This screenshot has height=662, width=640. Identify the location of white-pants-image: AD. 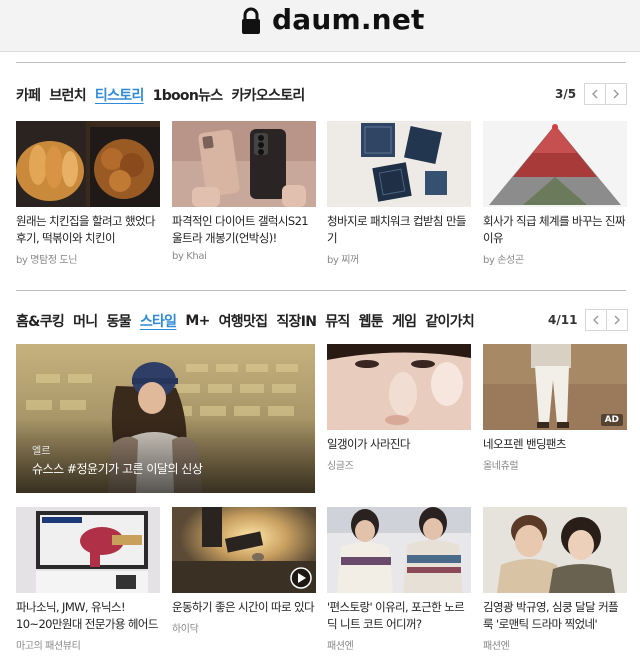
(555, 387).